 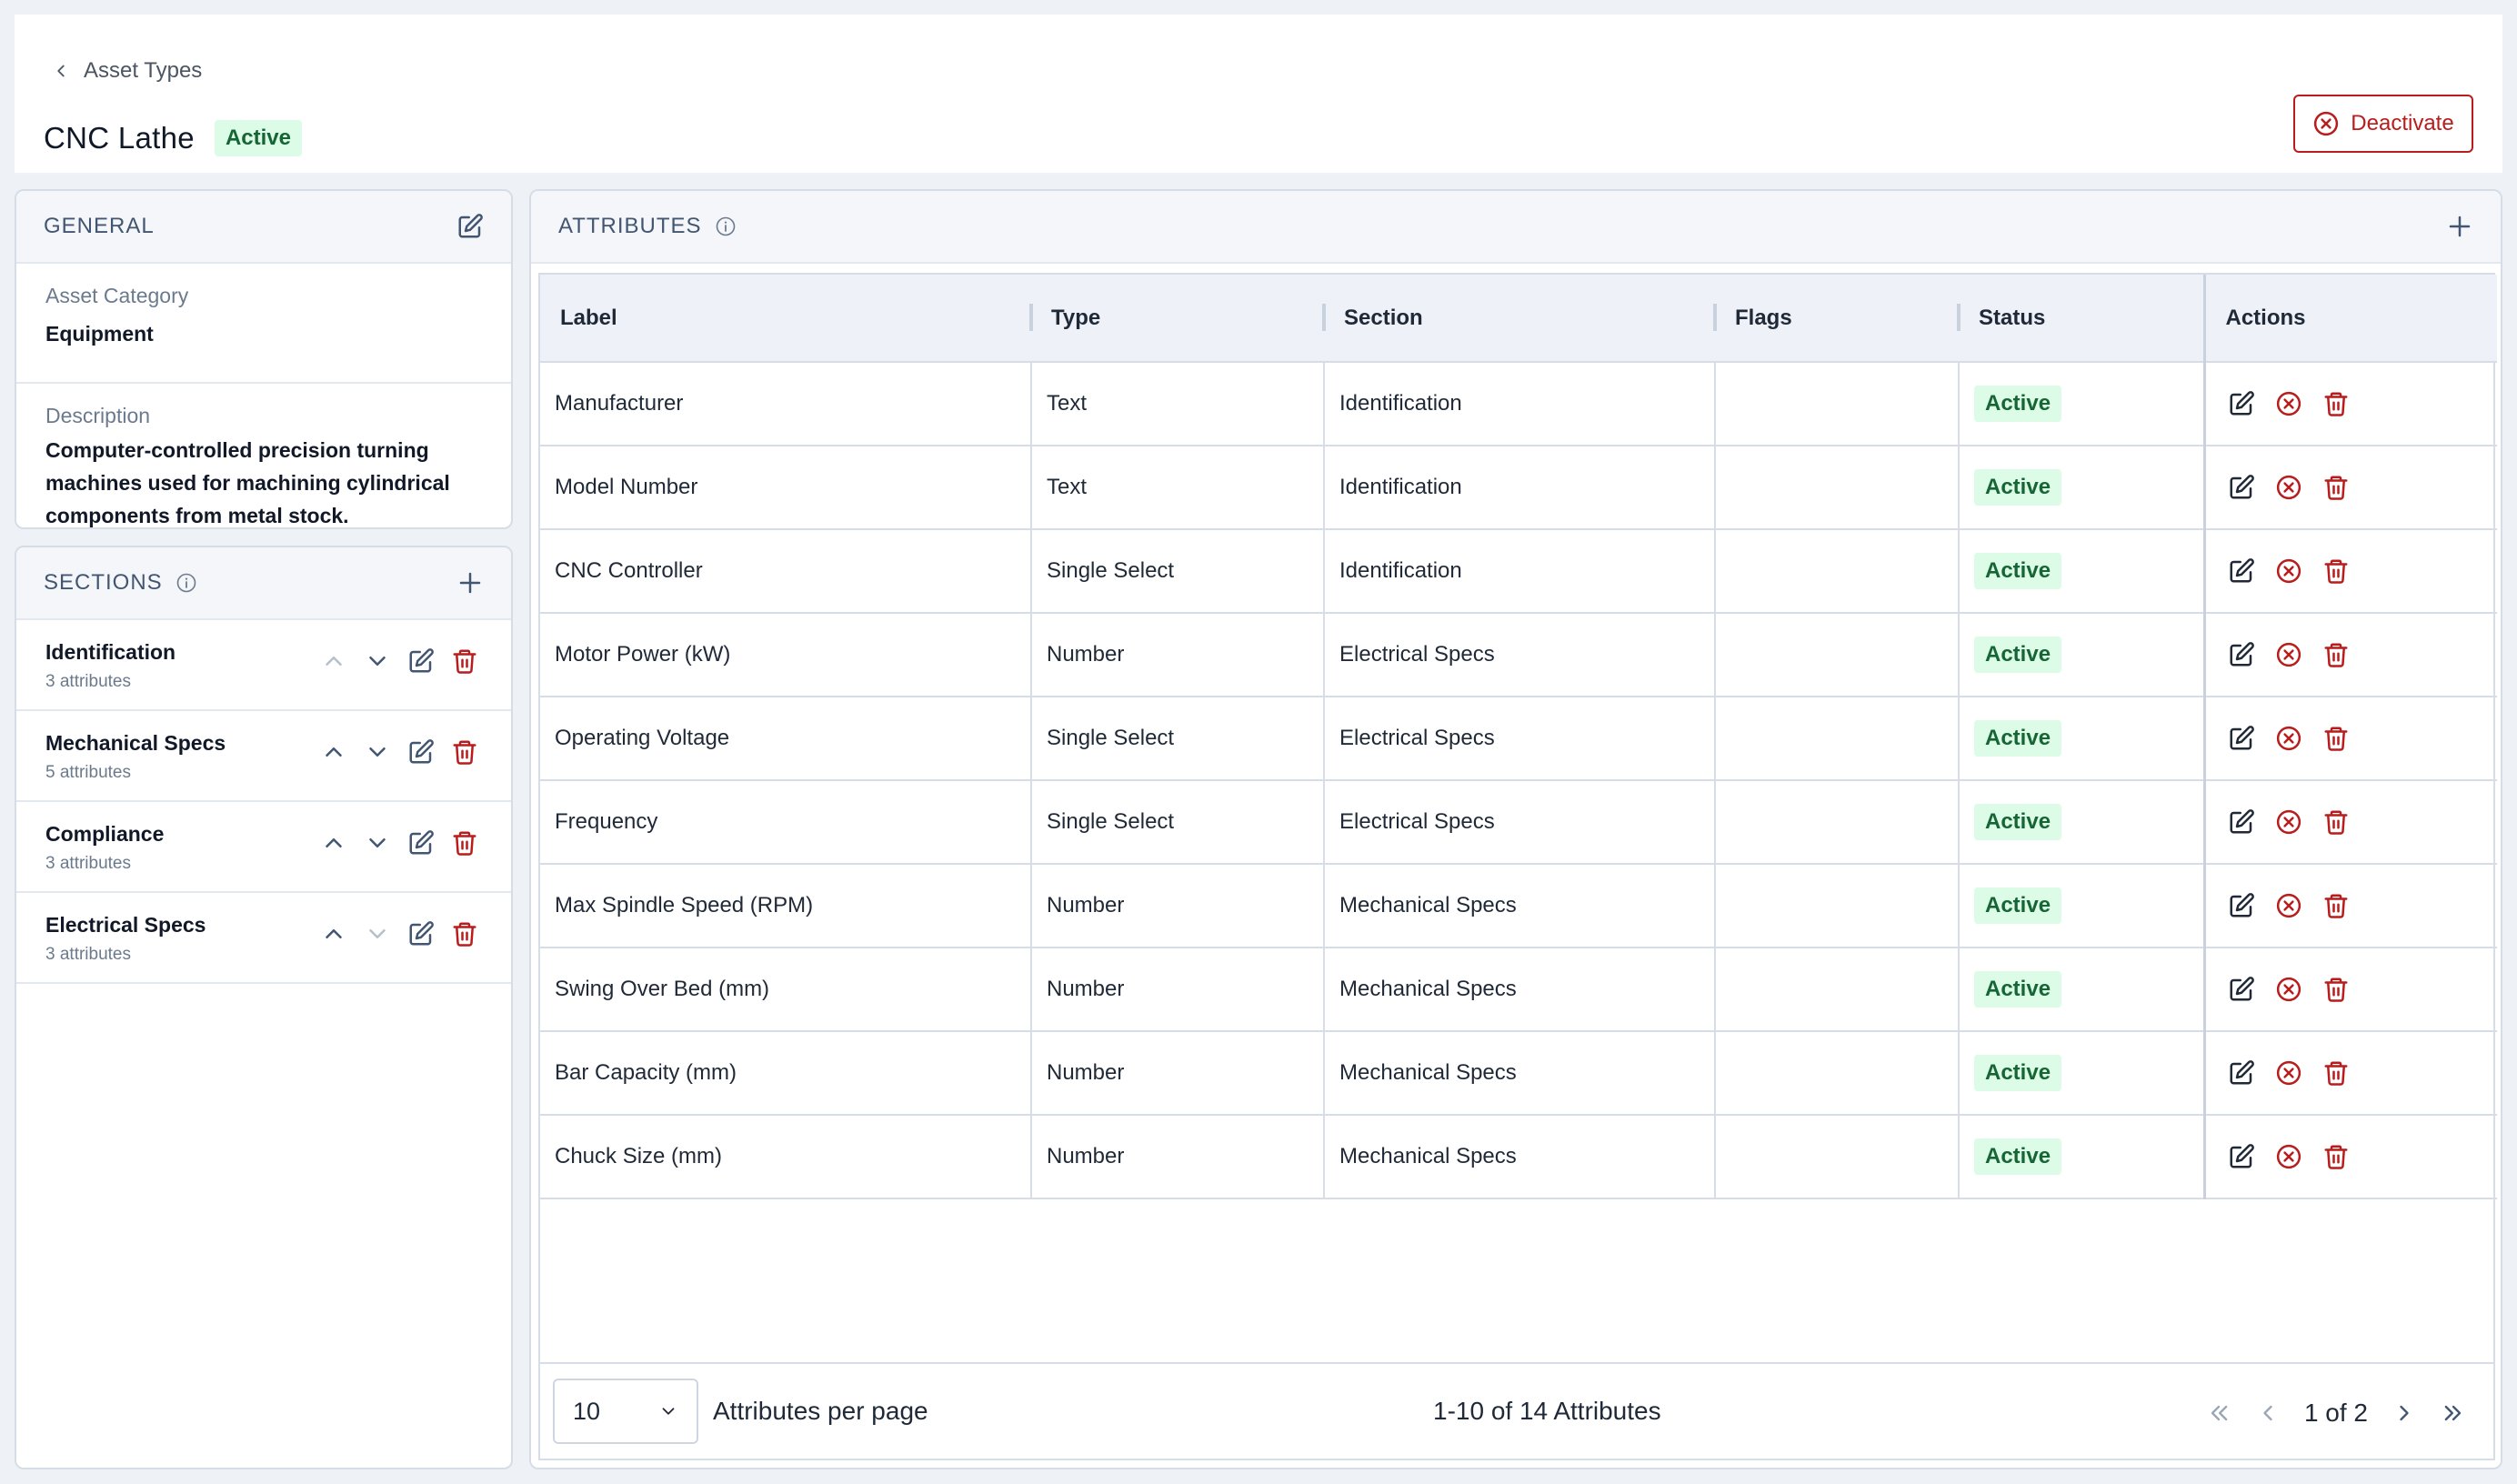 I want to click on column-header-status: Status, so click(x=2081, y=319).